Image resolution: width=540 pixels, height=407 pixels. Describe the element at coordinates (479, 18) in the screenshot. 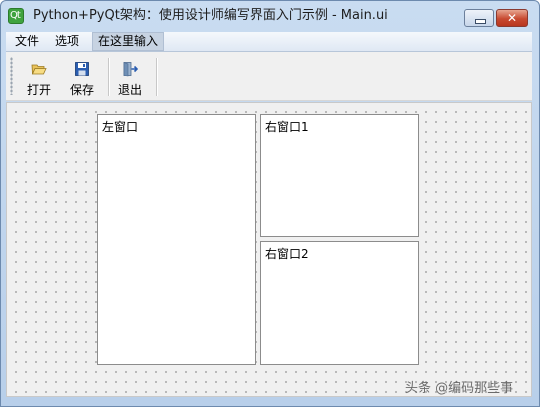

I see `minimize-button` at that location.